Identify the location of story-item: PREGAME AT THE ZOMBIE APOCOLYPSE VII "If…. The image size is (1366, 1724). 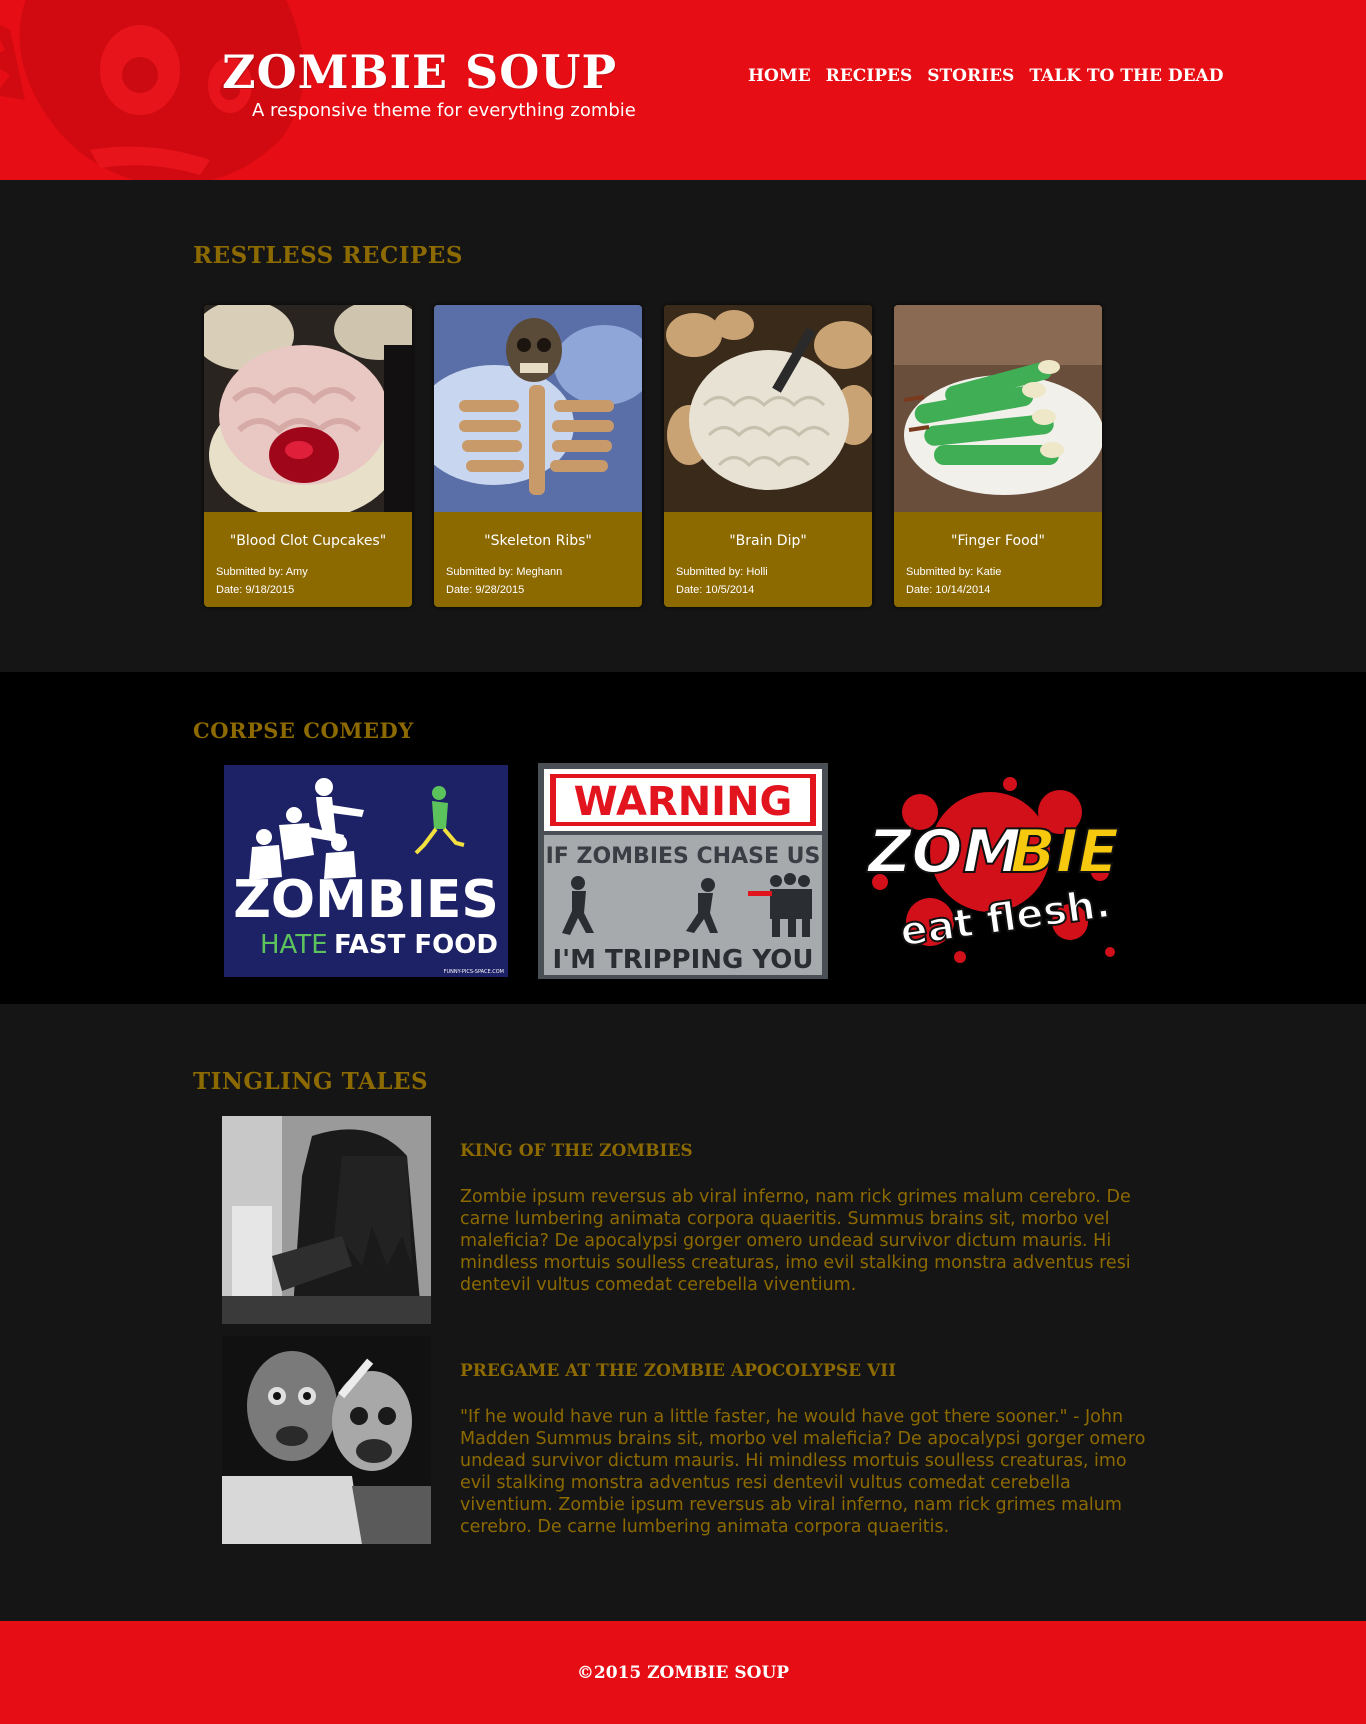
(686, 1440).